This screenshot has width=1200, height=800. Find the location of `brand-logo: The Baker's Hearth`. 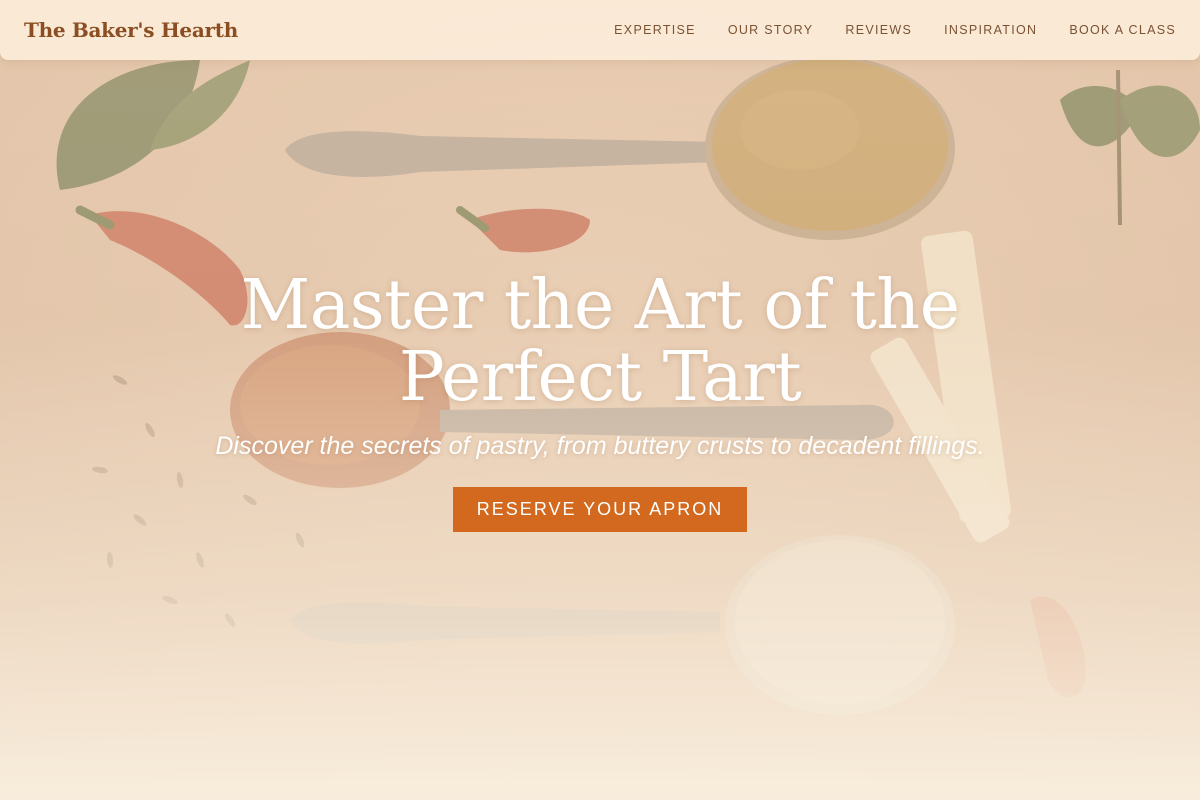

brand-logo: The Baker's Hearth is located at coordinates (131, 30).